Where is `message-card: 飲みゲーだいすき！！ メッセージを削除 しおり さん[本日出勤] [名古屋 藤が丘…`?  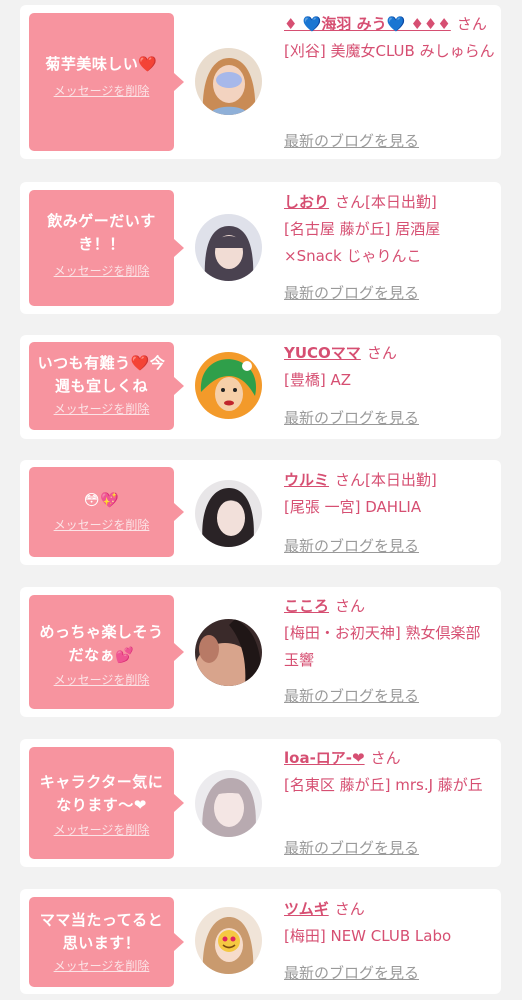 message-card: 飲みゲーだいすき！！ メッセージを削除 しおり さん[本日出勤] [名古屋 藤が丘… is located at coordinates (260, 248).